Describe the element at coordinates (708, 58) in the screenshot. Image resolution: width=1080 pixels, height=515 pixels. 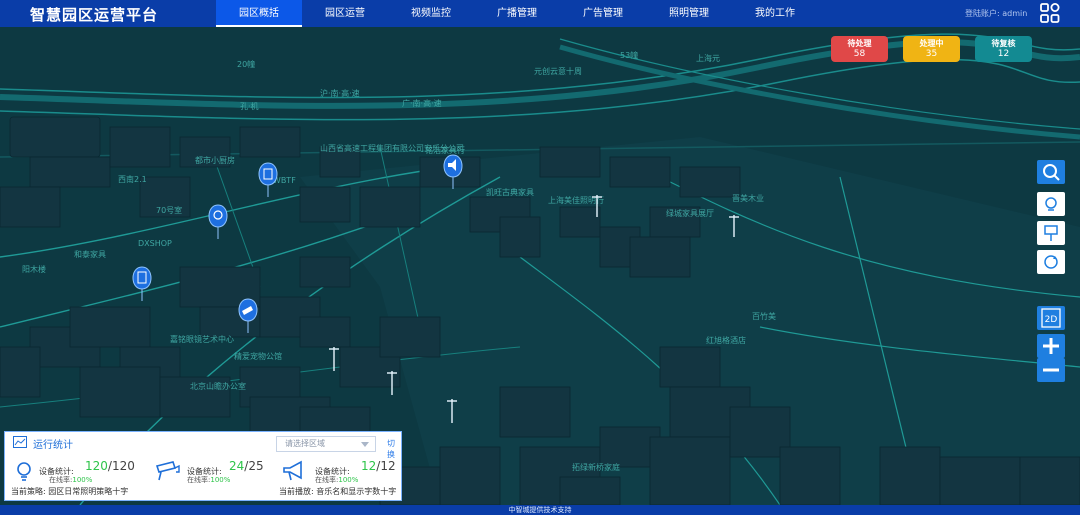
I see `map-label: 上海元` at that location.